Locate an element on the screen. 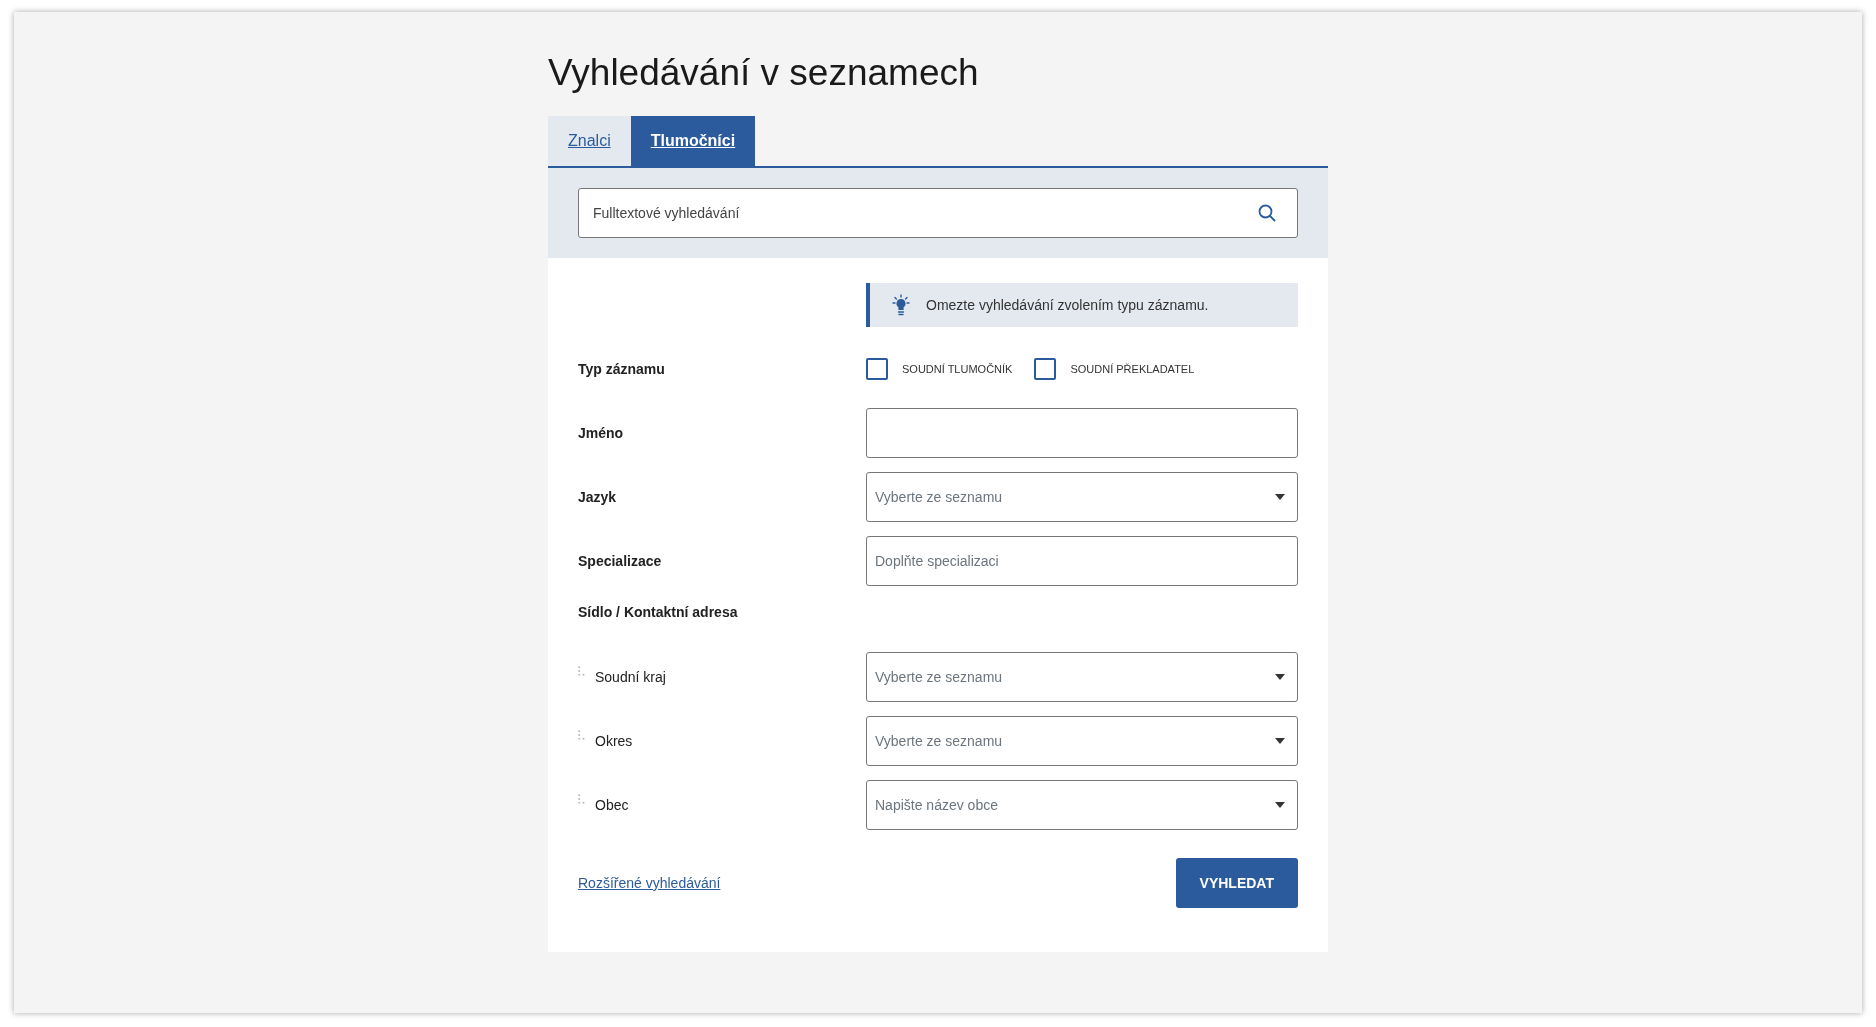 Image resolution: width=1876 pixels, height=1027 pixels. checkbox-label: SOUDNÍ PŘEKLADATEL is located at coordinates (1132, 369).